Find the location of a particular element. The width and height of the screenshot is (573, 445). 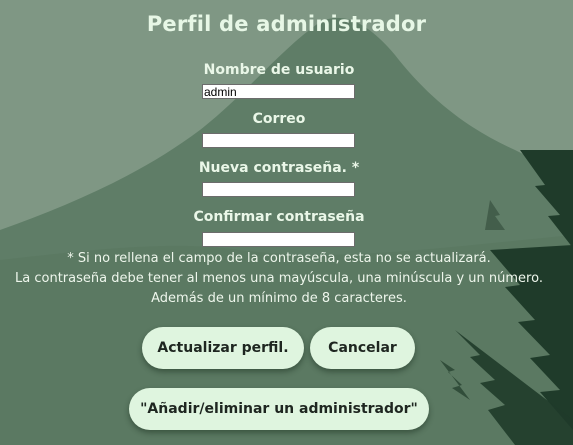

email-label: Correo is located at coordinates (279, 119).